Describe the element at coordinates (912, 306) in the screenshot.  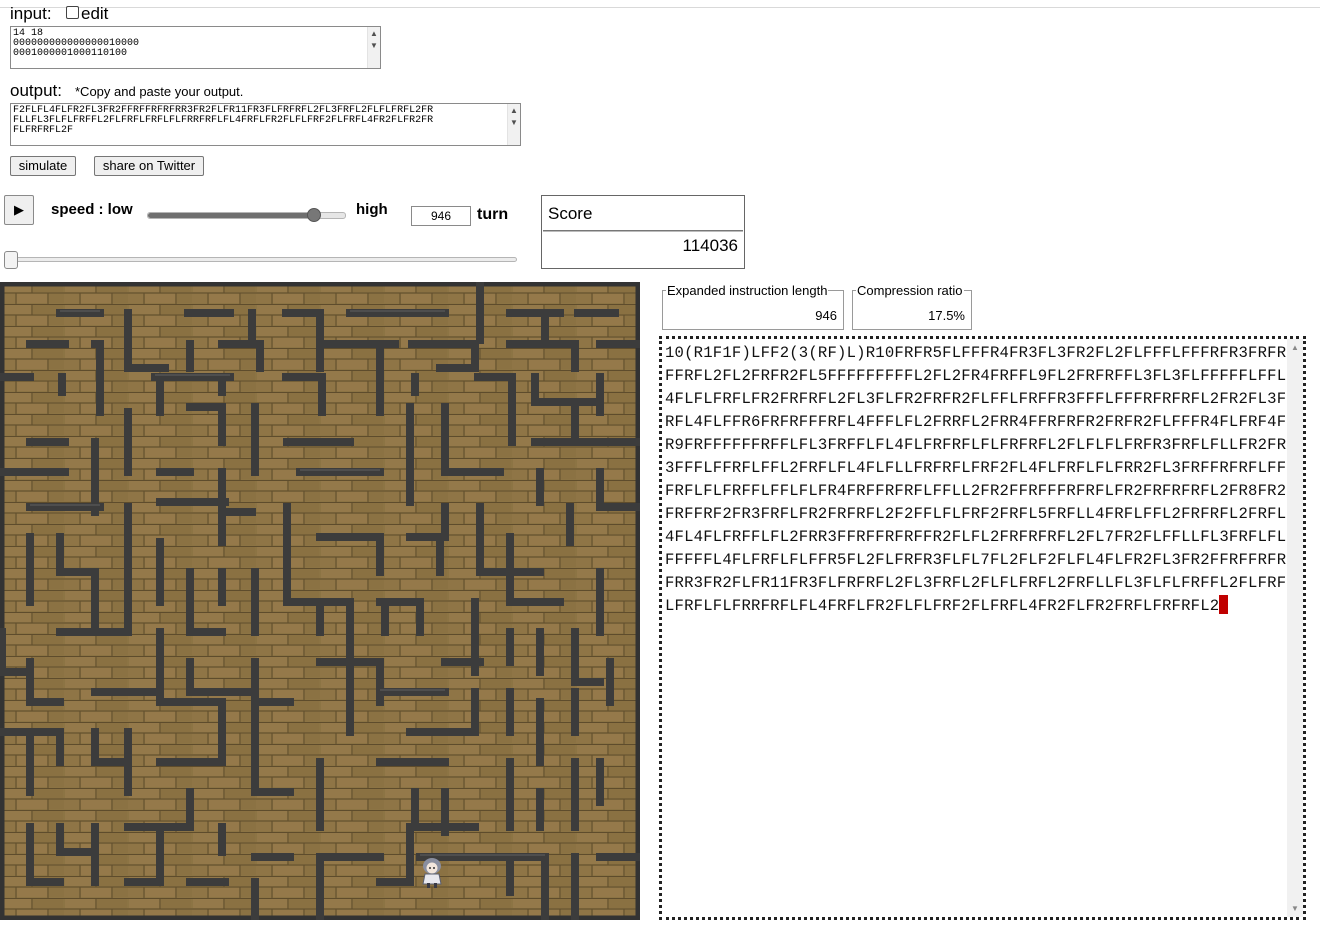
I see `compression-ratio-box: Compression ratio 17.5%` at that location.